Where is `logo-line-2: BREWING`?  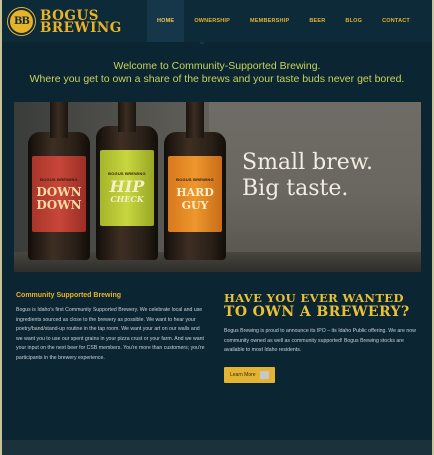
logo-line-2: BREWING is located at coordinates (81, 27).